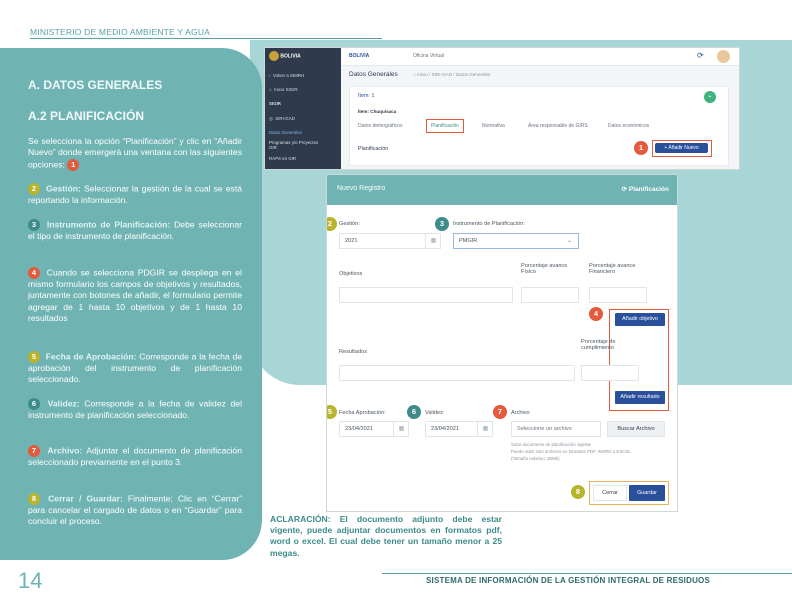  I want to click on add-new-button: + Añadir Nuevo, so click(681, 148).